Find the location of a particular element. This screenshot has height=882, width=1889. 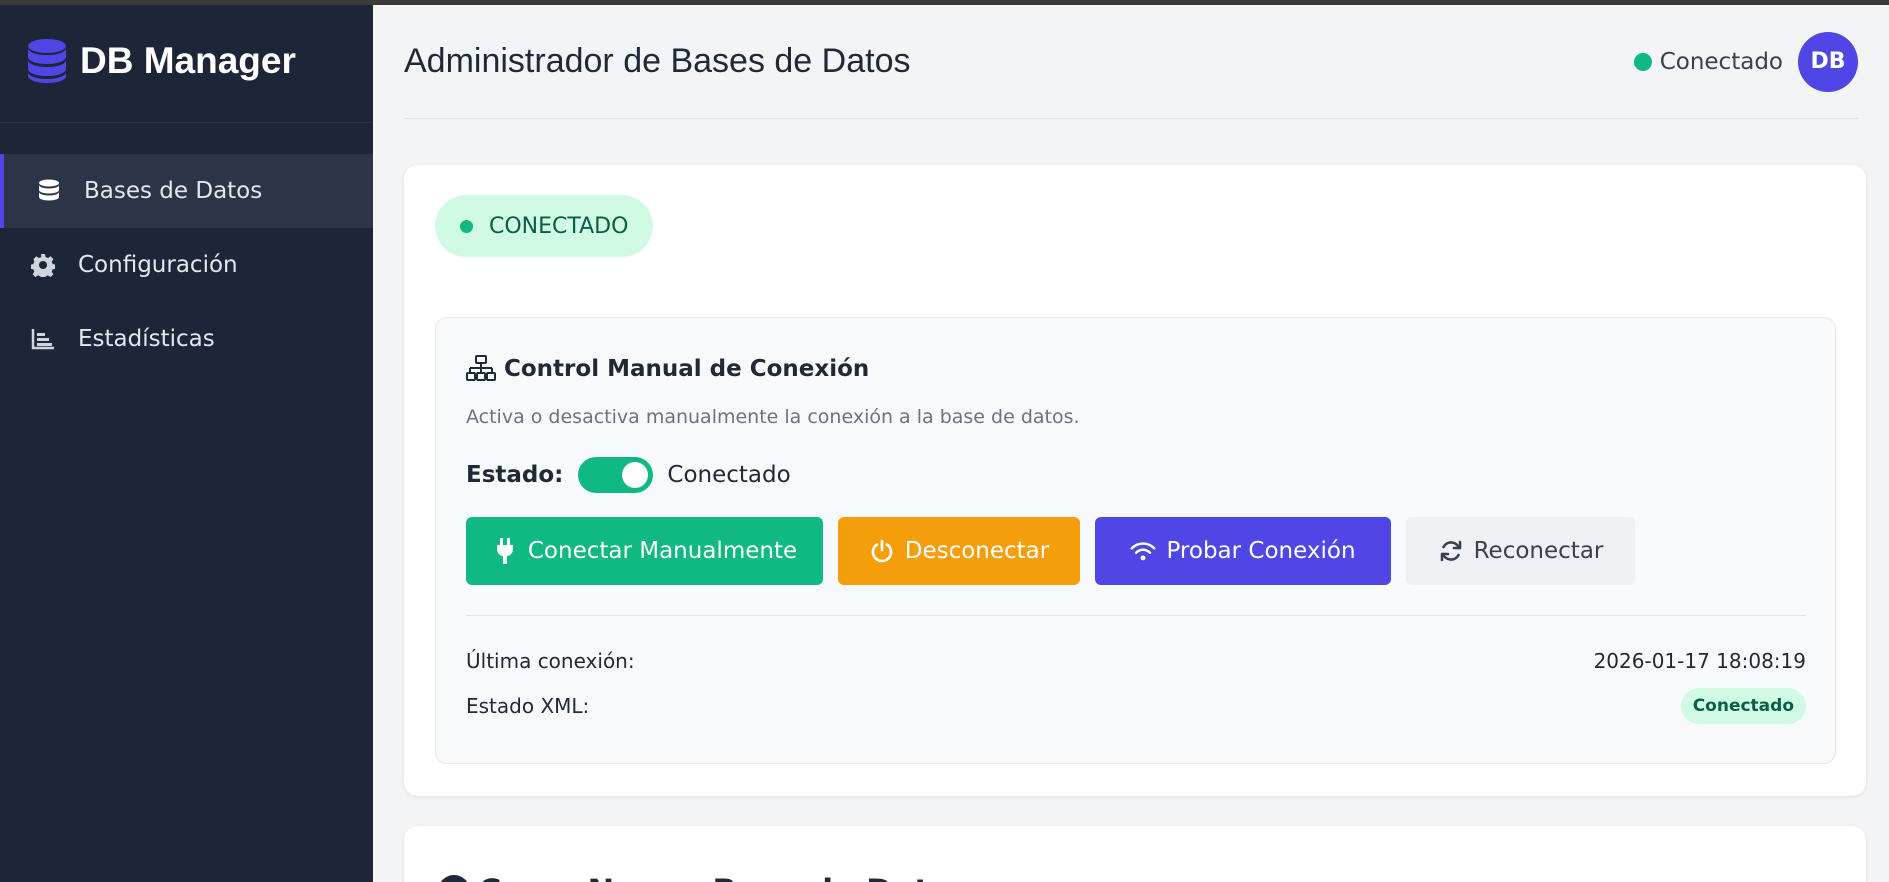

manual-control-title: Control Manual de Conexión is located at coordinates (667, 369).